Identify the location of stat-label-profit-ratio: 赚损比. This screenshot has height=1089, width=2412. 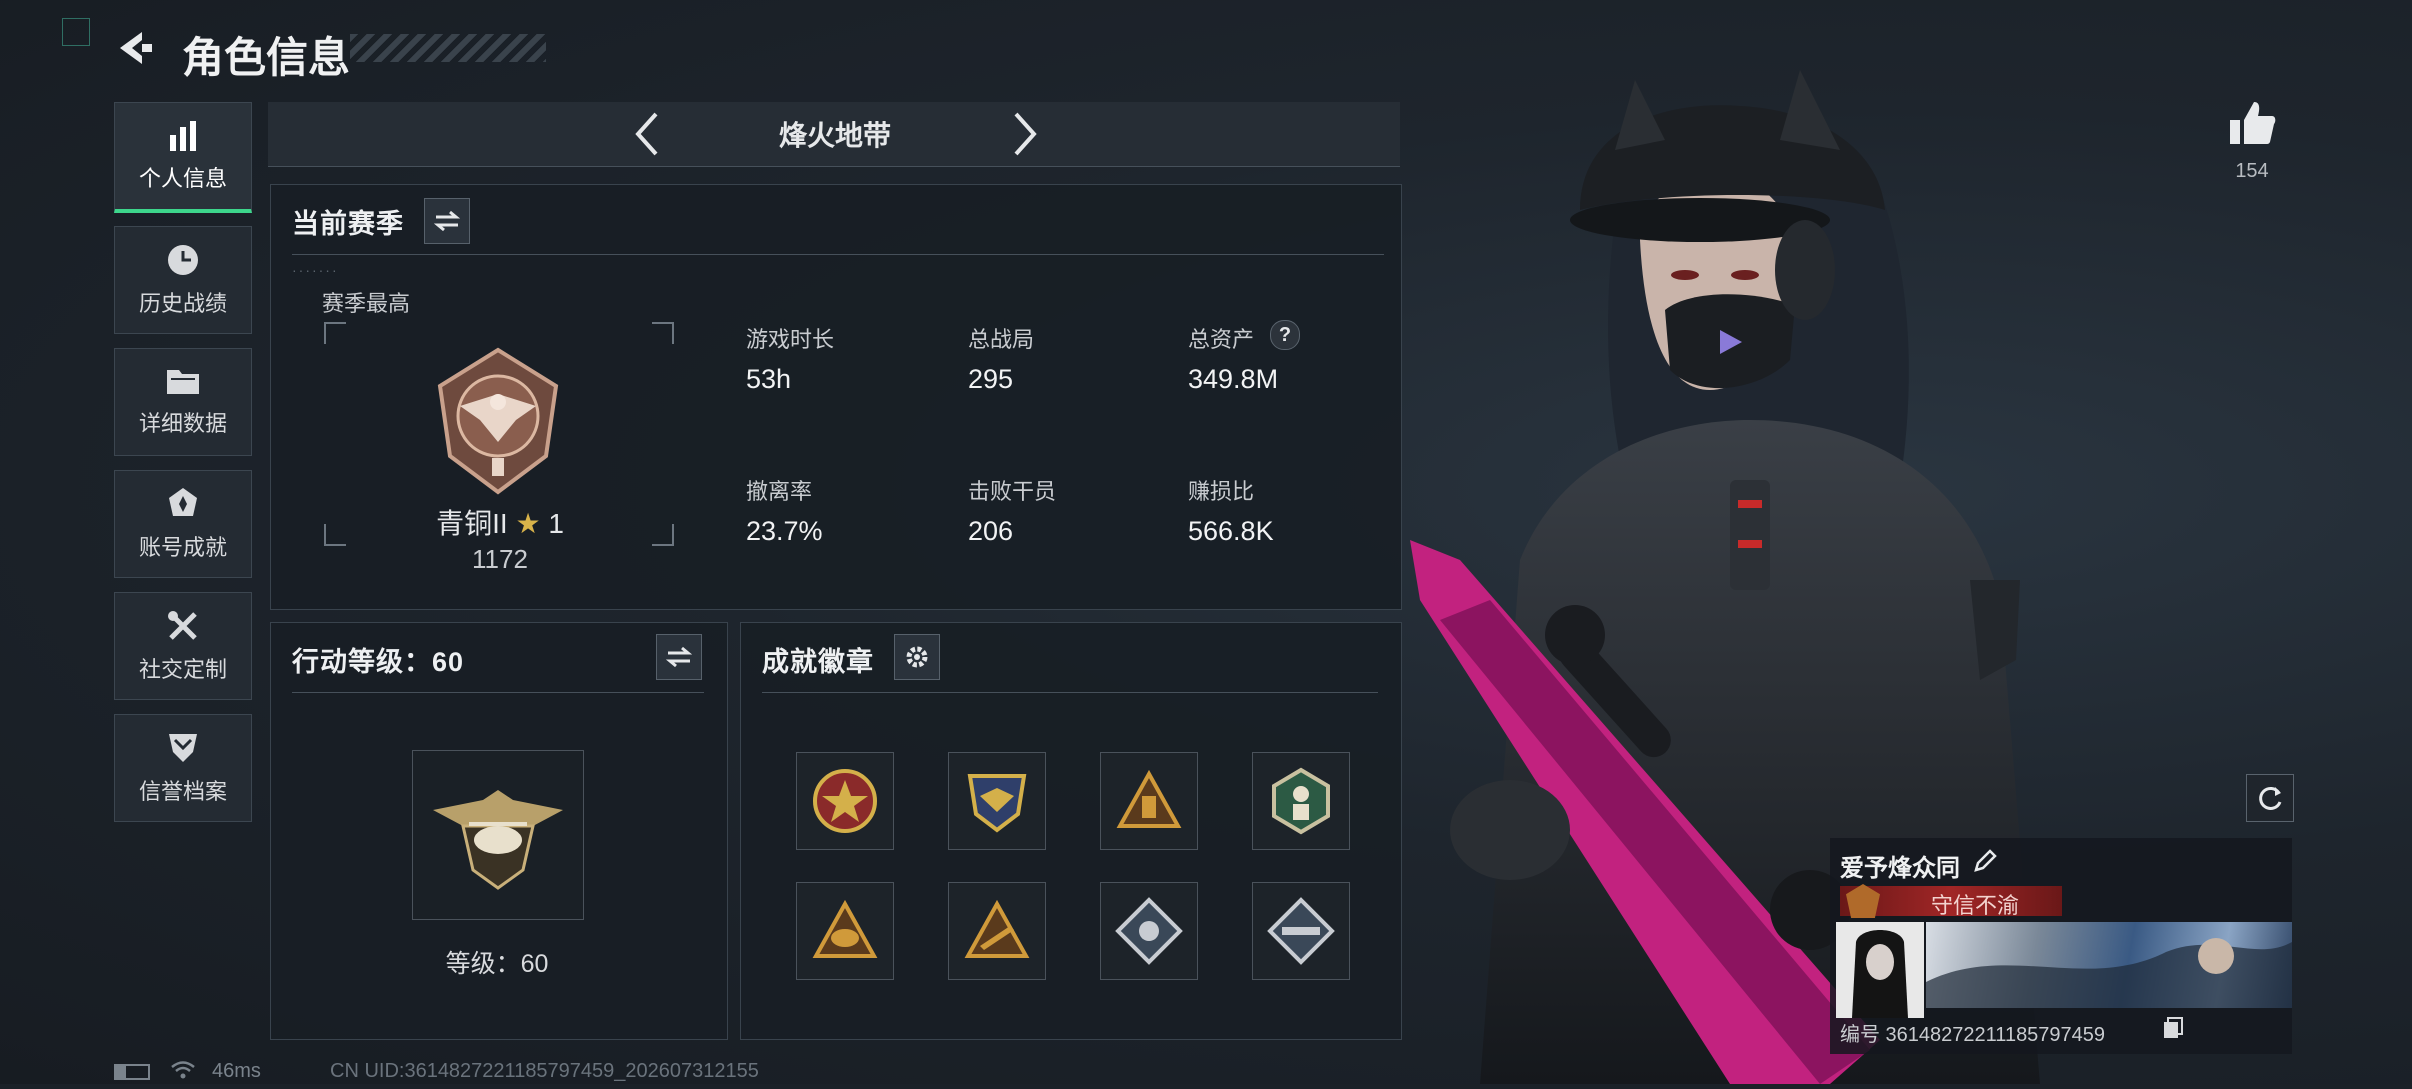
(1221, 491).